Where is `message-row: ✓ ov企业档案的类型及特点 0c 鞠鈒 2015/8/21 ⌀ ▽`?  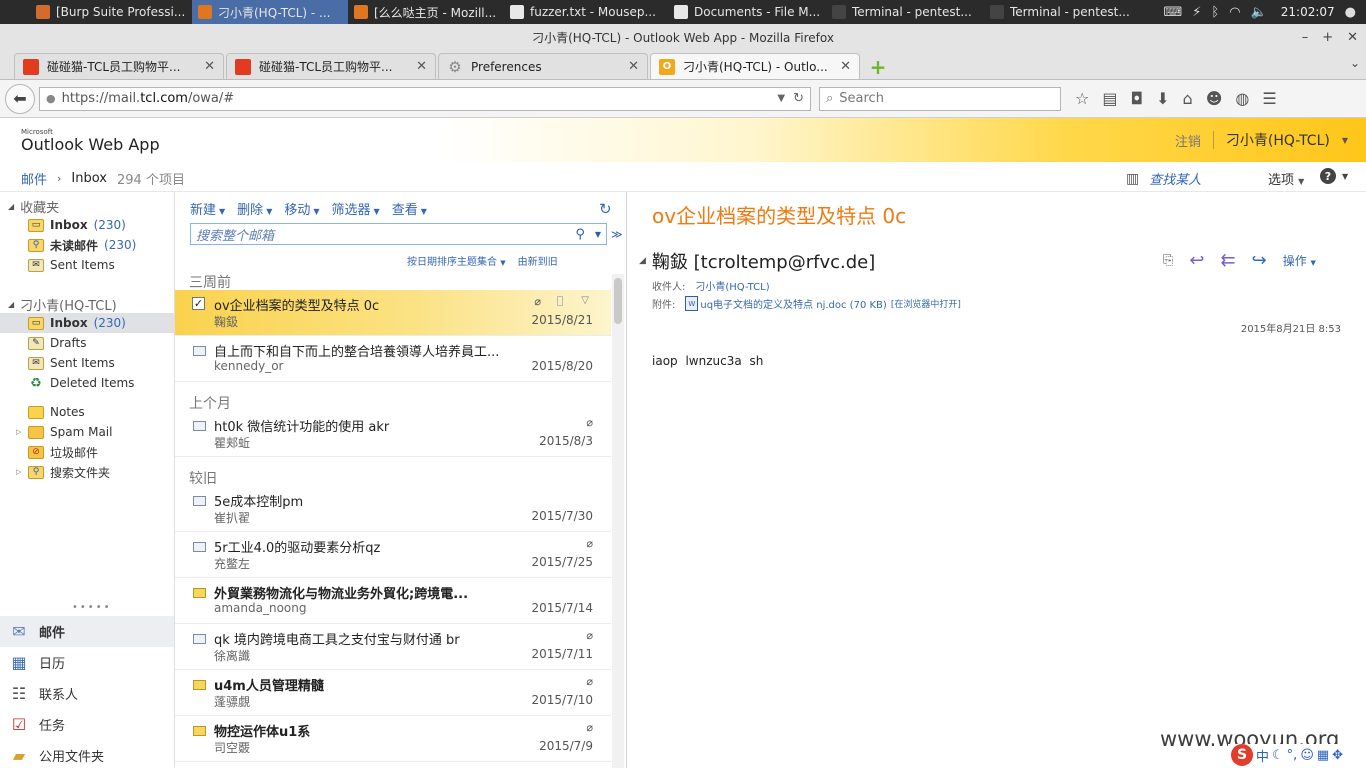
message-row: ✓ ov企业档案的类型及特点 0c 鞠鈒 2015/8/21 ⌀ ▽ is located at coordinates (393, 313).